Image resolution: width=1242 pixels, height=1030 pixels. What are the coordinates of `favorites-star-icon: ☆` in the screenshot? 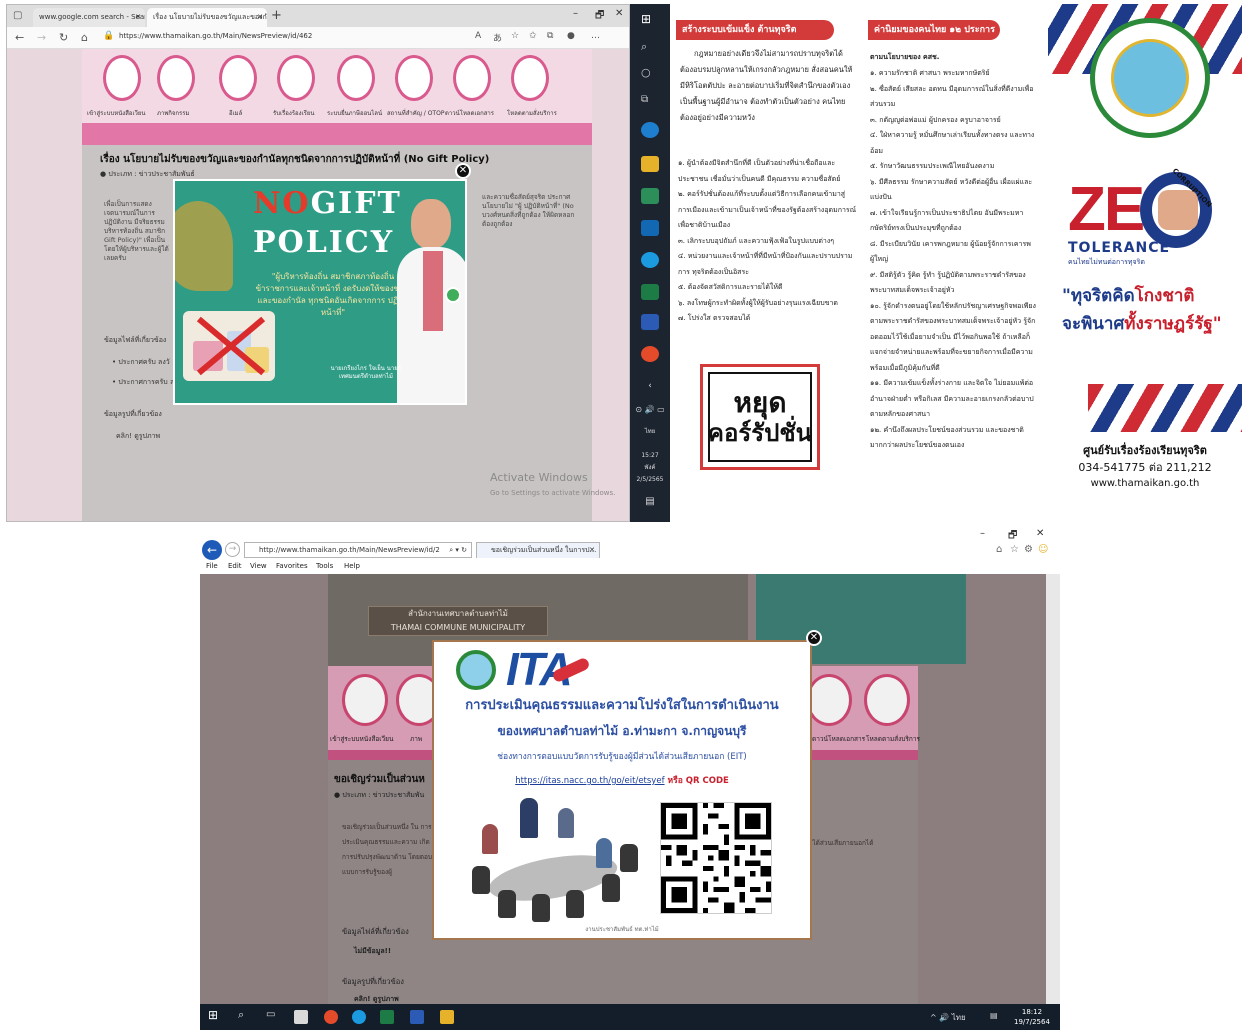 It's located at (515, 36).